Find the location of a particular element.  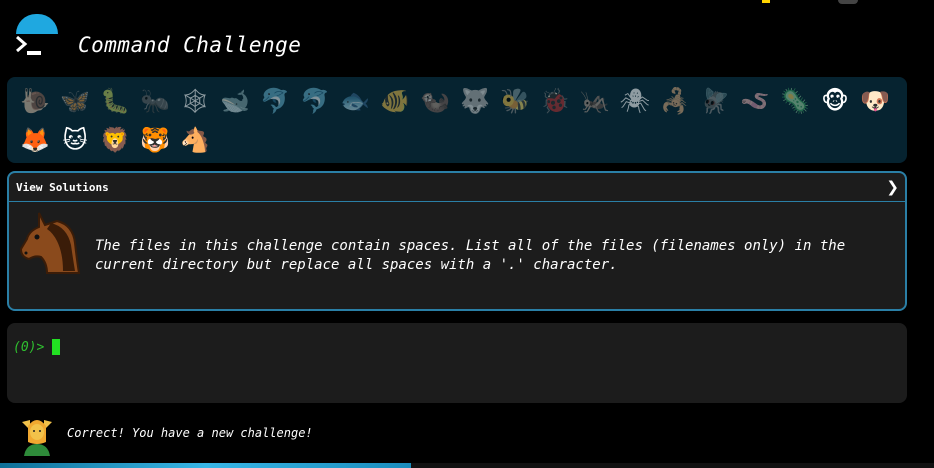

animal-icon: 🦊 is located at coordinates (35, 140).